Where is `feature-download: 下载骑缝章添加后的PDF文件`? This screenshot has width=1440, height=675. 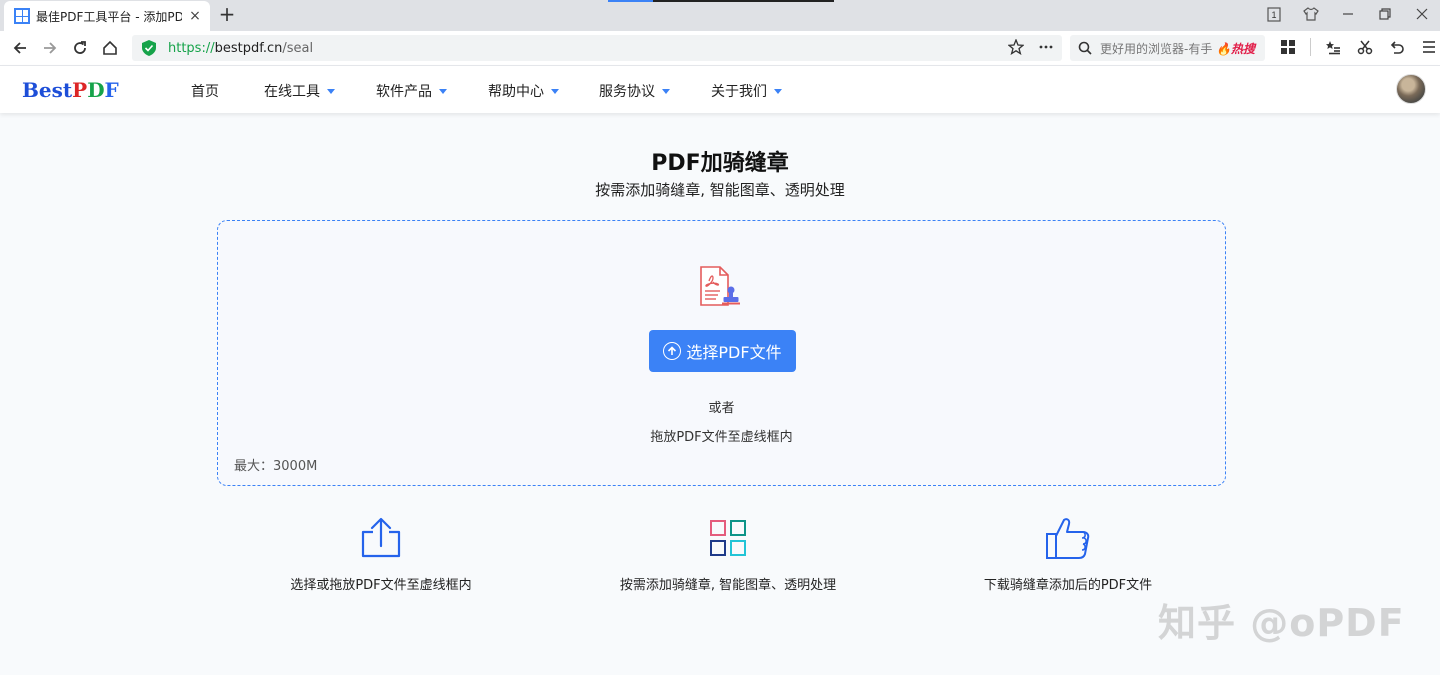 feature-download: 下载骑缝章添加后的PDF文件 is located at coordinates (1068, 554).